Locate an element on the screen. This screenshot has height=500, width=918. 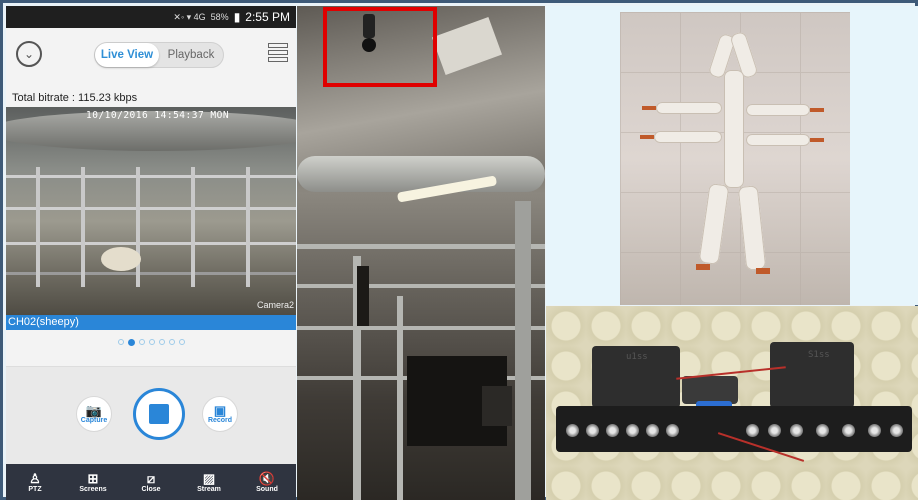
chevron-down-icon: ⌄ is located at coordinates (29, 54).